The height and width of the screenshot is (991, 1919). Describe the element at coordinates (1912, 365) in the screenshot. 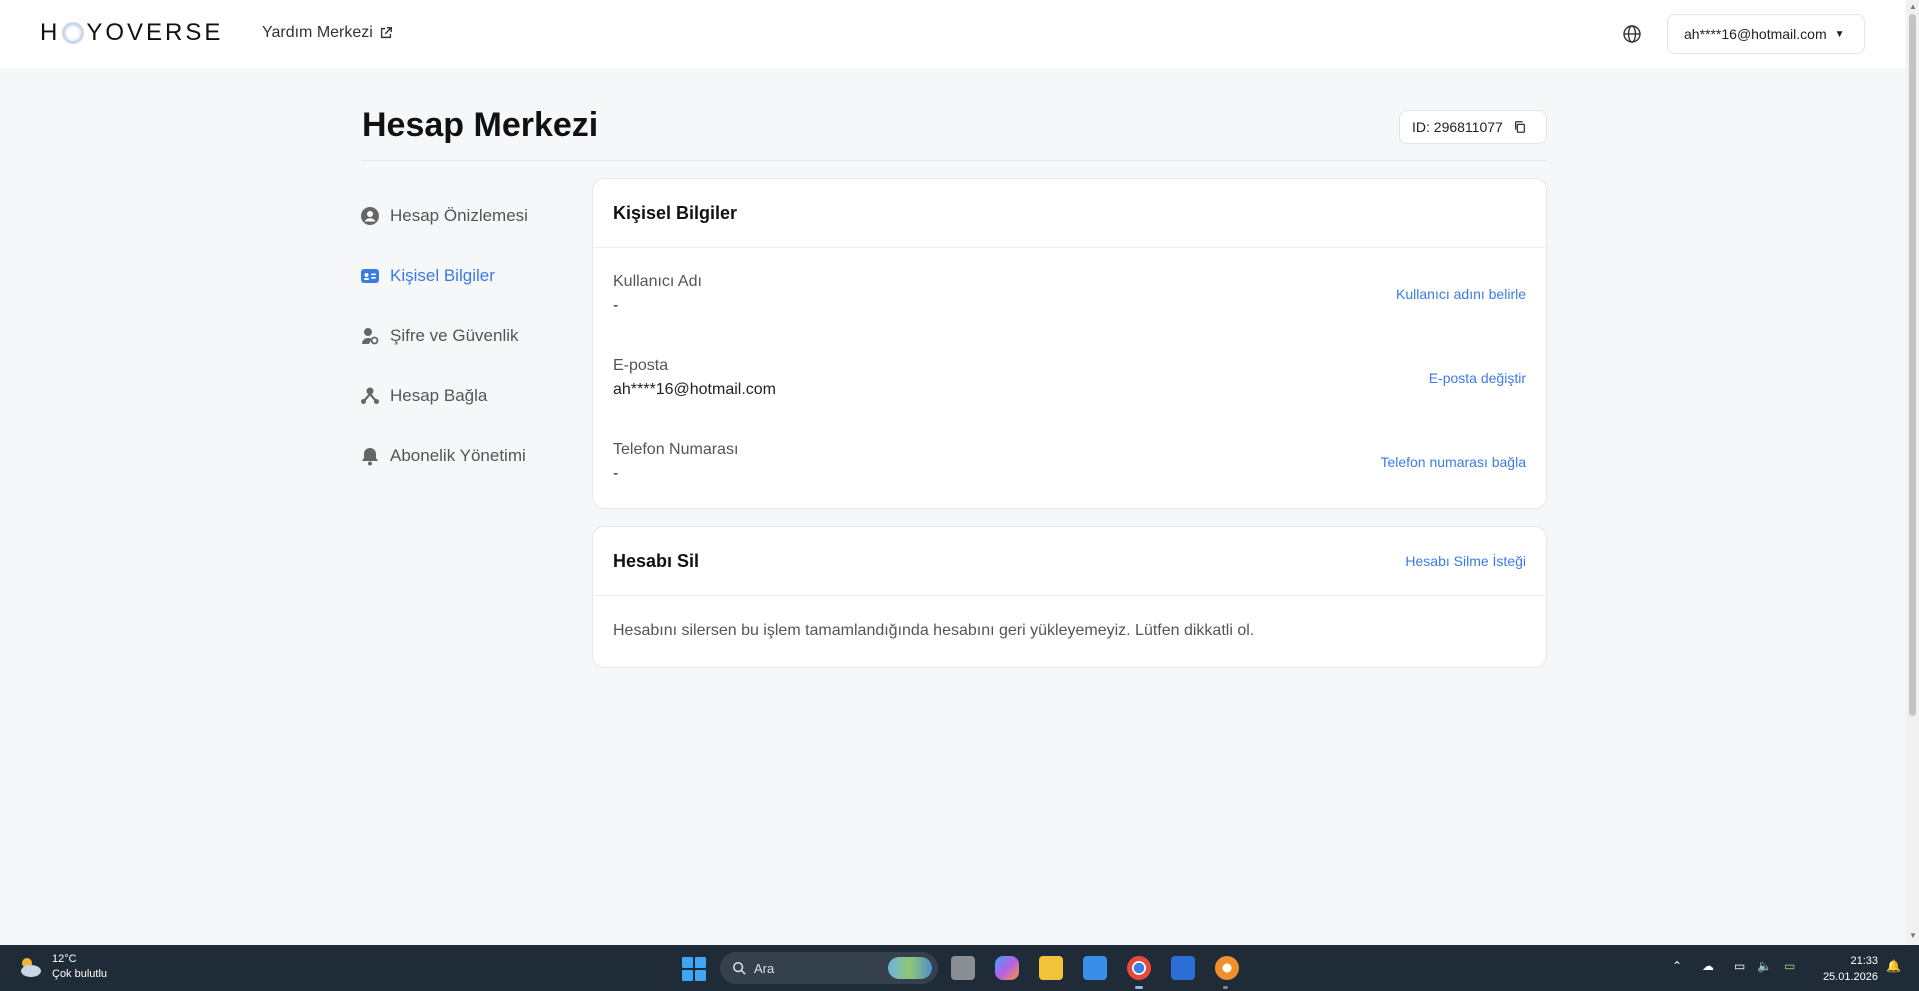

I see `scroll-thumb` at that location.